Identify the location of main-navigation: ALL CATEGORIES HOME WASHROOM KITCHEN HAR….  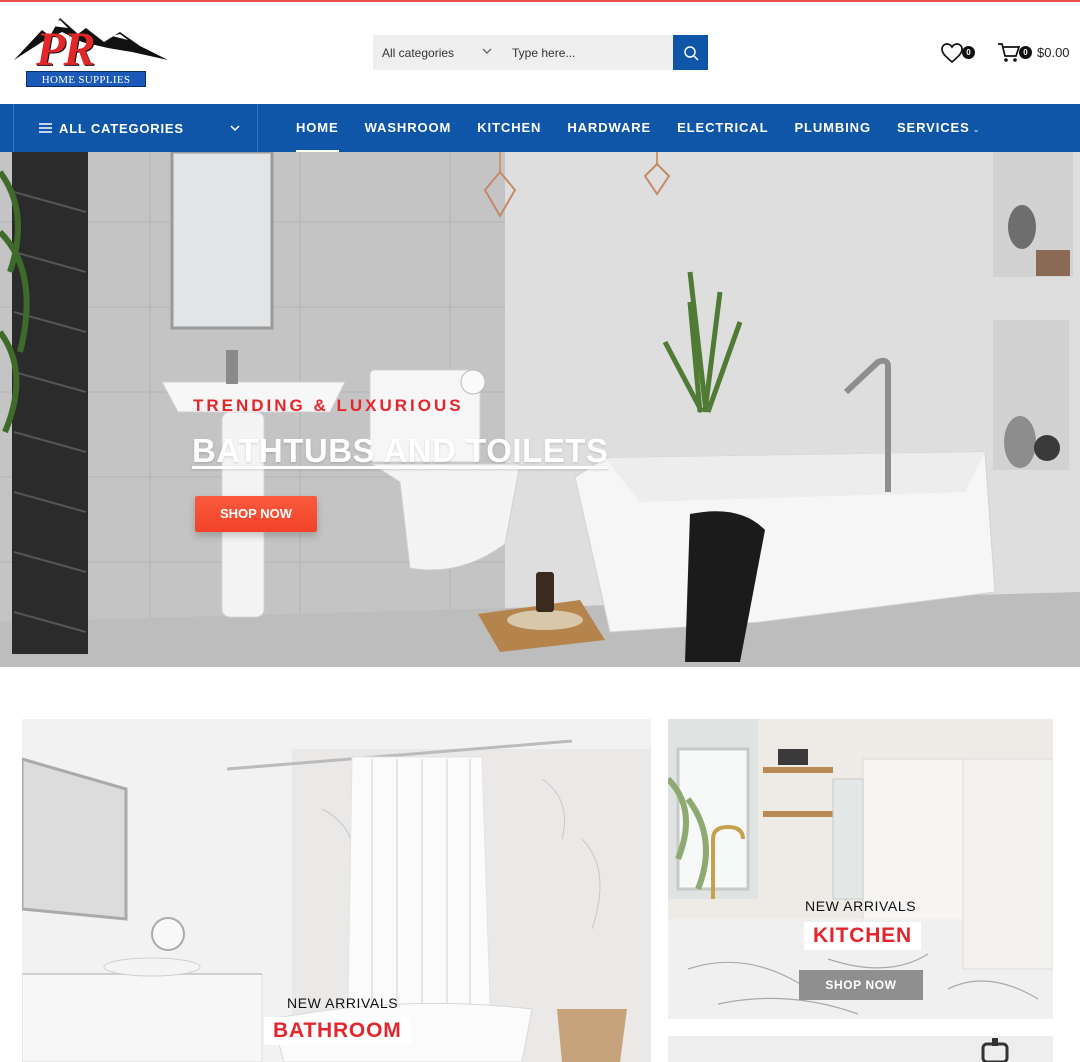
(540, 128).